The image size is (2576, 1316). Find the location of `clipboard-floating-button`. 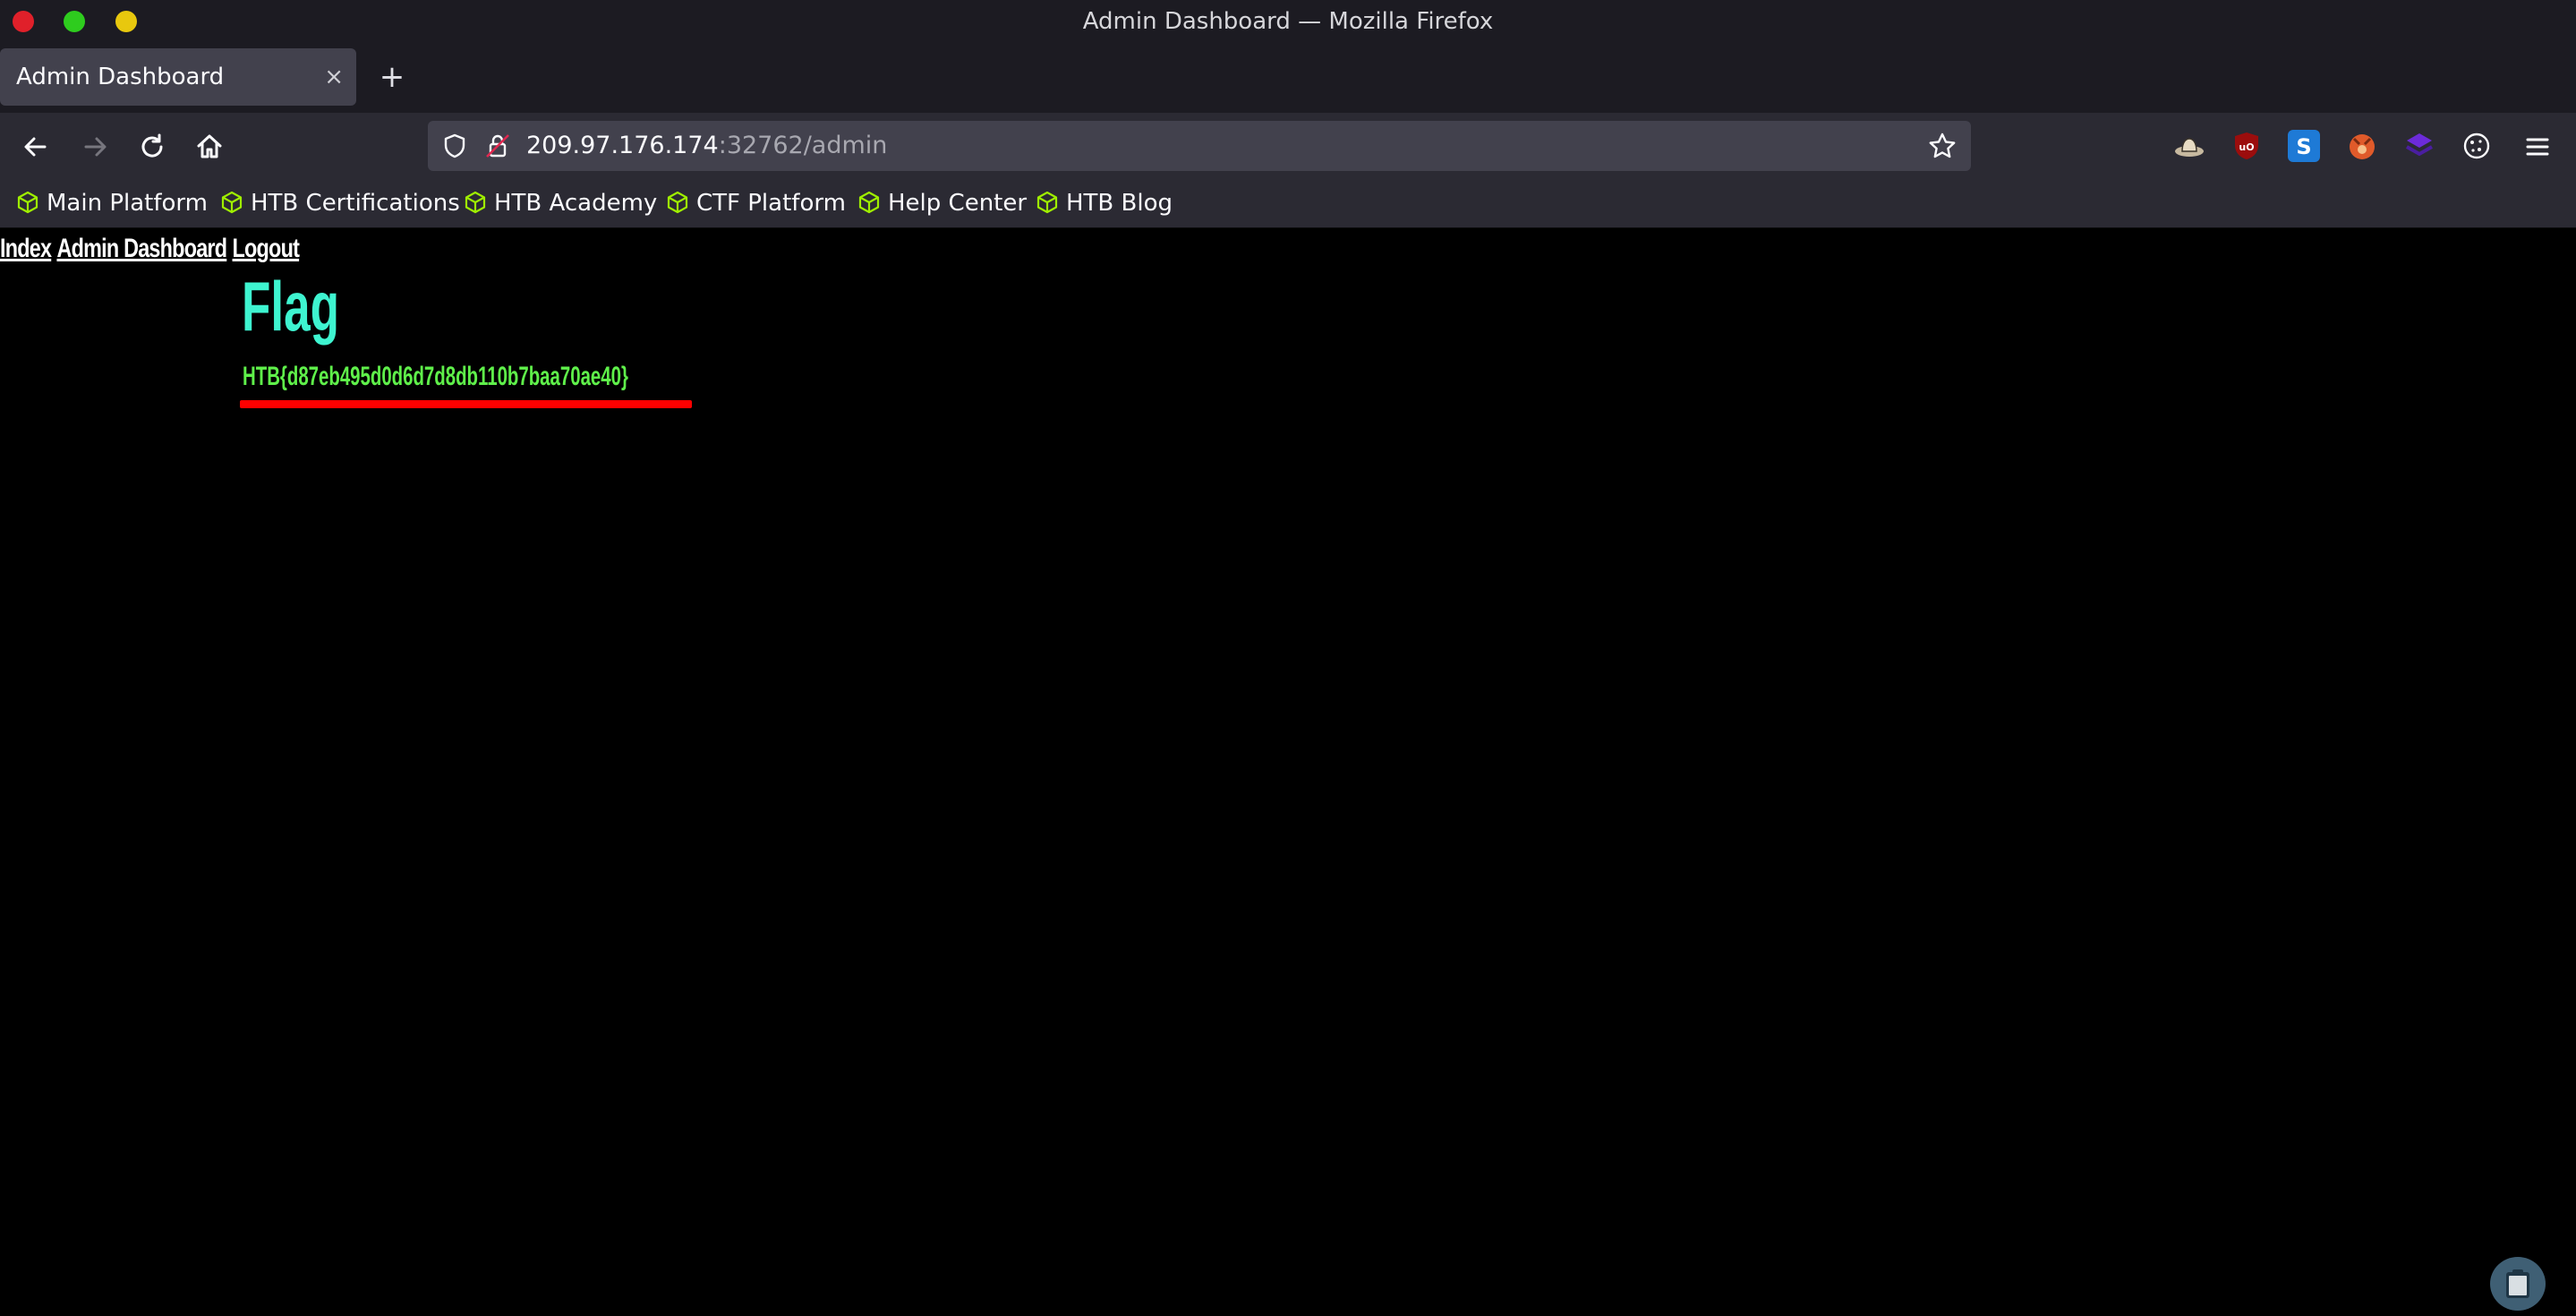

clipboard-floating-button is located at coordinates (2518, 1284).